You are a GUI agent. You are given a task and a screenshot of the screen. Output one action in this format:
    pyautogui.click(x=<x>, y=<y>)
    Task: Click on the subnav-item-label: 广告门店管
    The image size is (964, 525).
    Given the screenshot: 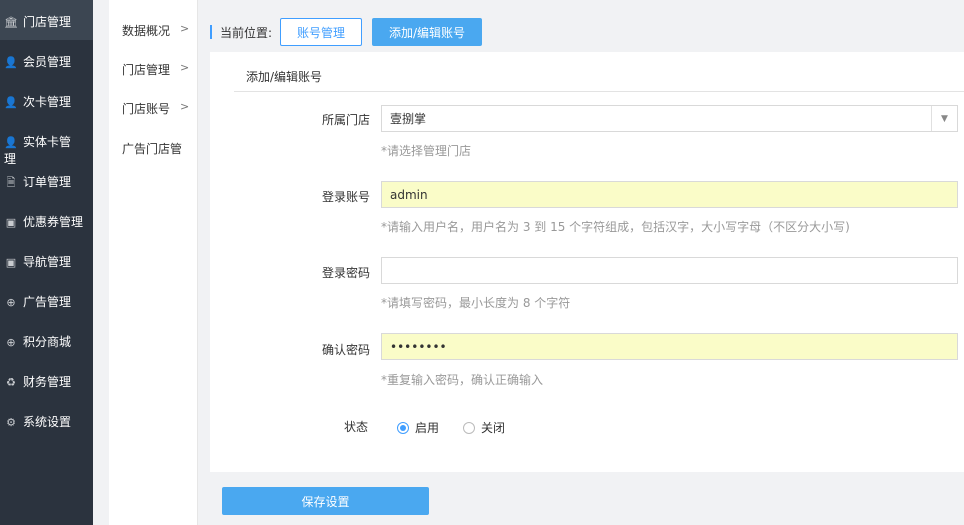 What is the action you would take?
    pyautogui.click(x=152, y=149)
    